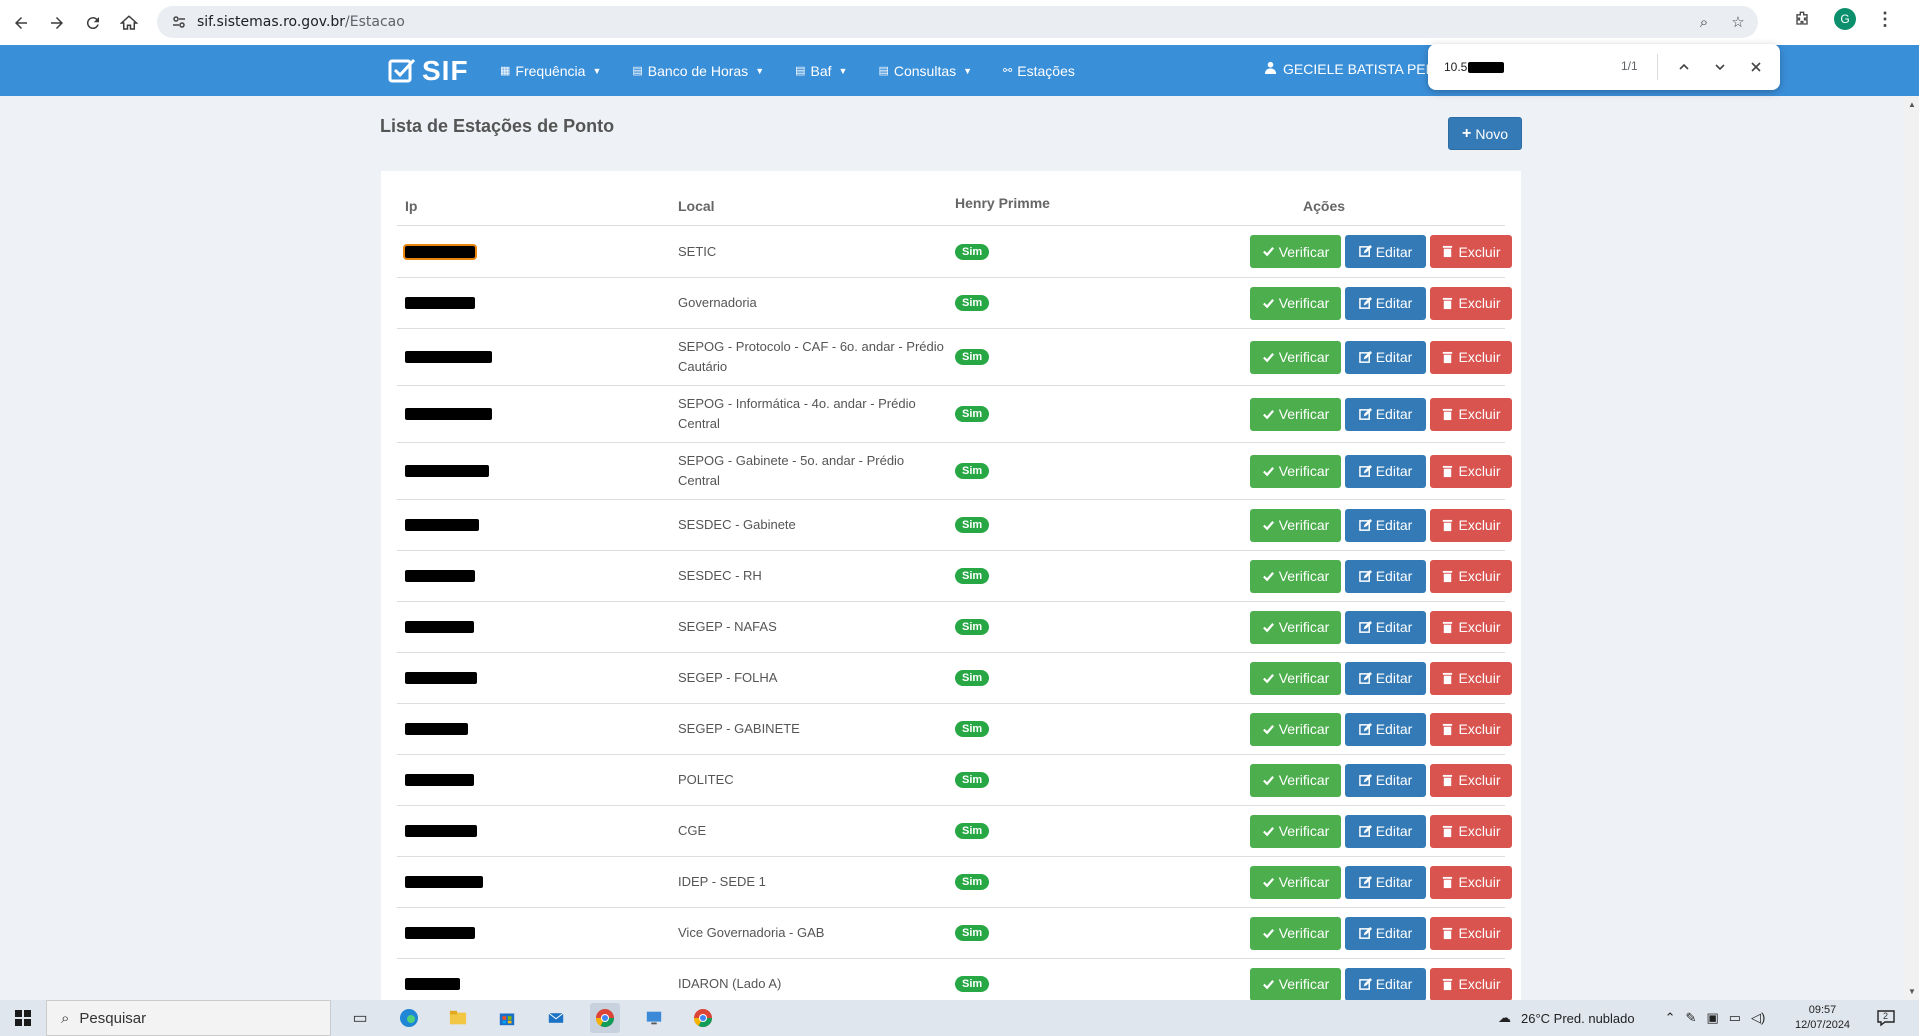 This screenshot has height=1036, width=1919. I want to click on brand-logo: SIF, so click(428, 71).